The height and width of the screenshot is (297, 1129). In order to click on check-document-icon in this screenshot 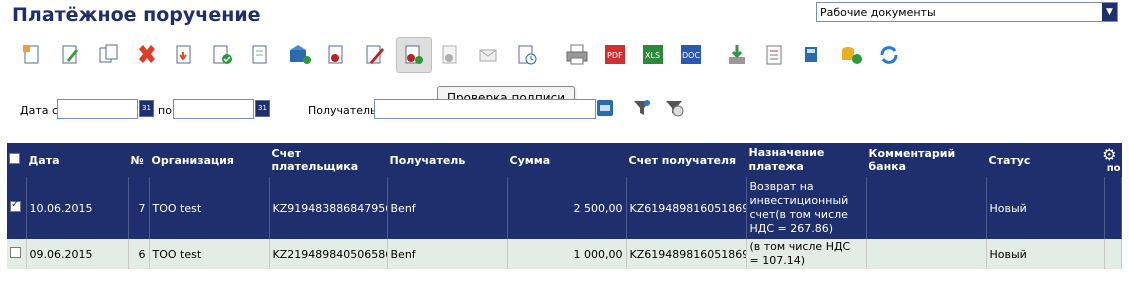, I will do `click(223, 55)`.